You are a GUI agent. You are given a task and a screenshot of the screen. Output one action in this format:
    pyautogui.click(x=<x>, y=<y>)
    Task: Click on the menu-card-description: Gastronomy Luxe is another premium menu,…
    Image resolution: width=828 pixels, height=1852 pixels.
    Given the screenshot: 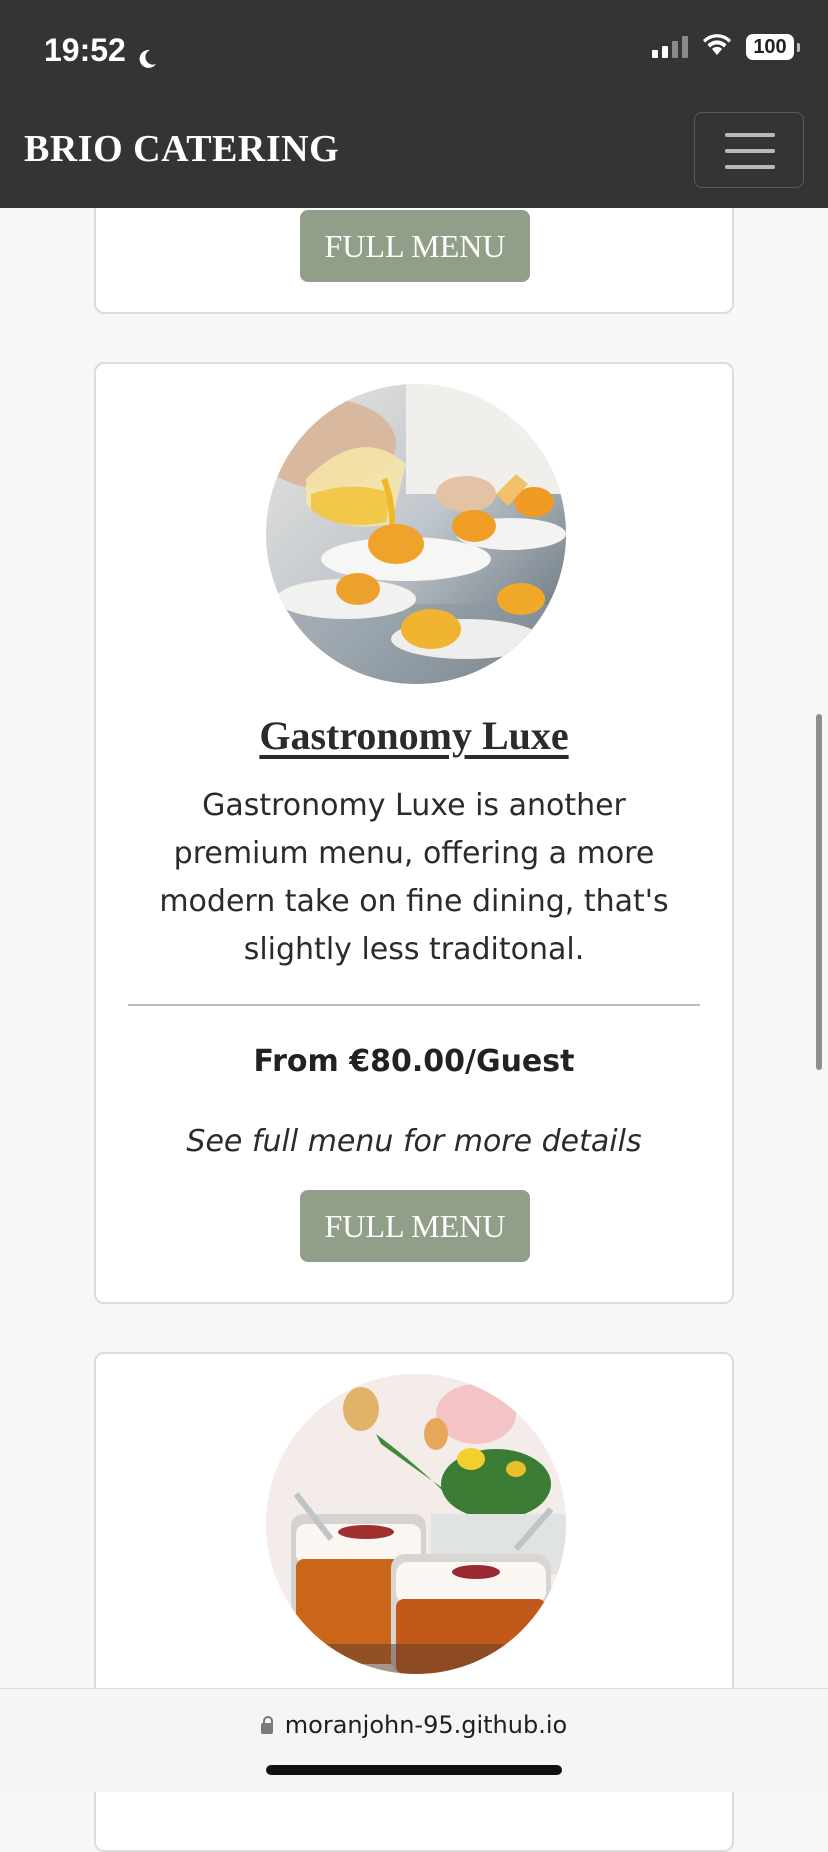 What is the action you would take?
    pyautogui.click(x=414, y=877)
    